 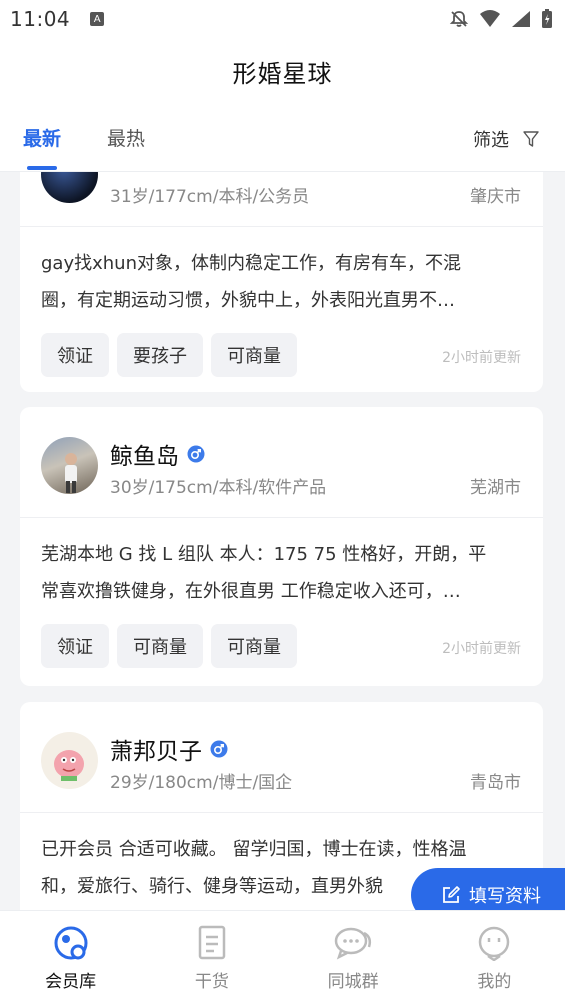 I want to click on tag-list: 领证 要孩子 可商量 2小时前更新, so click(x=281, y=348).